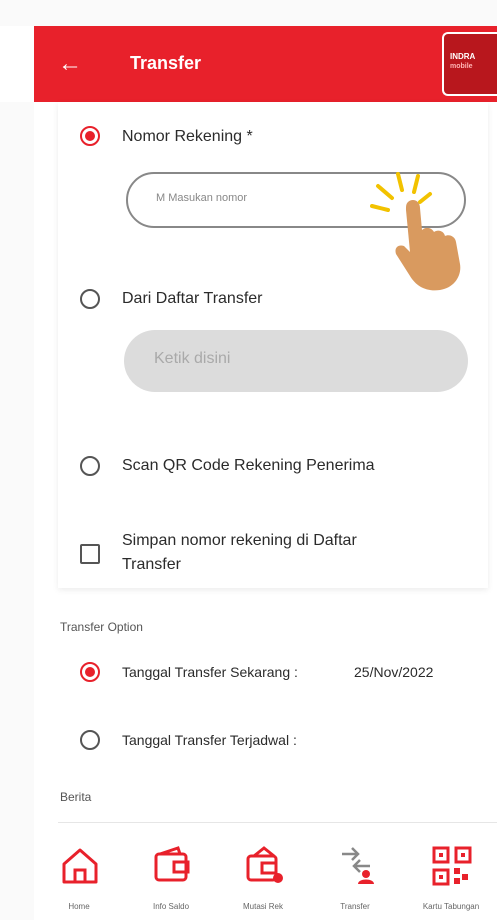 This screenshot has height=920, width=497. I want to click on nav-item-mutasi: Mutasi Rek, so click(263, 873).